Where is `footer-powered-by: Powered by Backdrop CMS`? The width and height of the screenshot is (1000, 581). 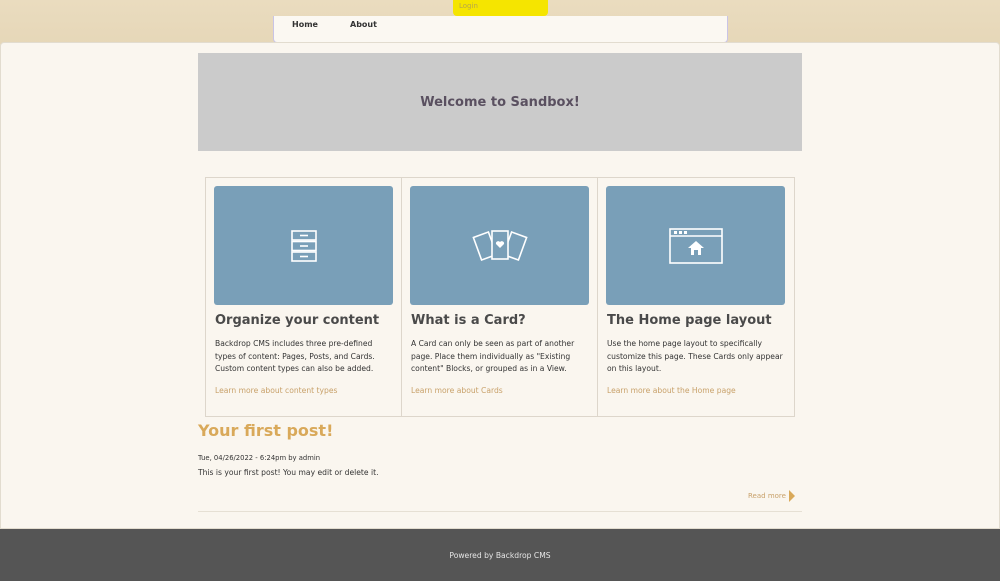 footer-powered-by: Powered by Backdrop CMS is located at coordinates (499, 555).